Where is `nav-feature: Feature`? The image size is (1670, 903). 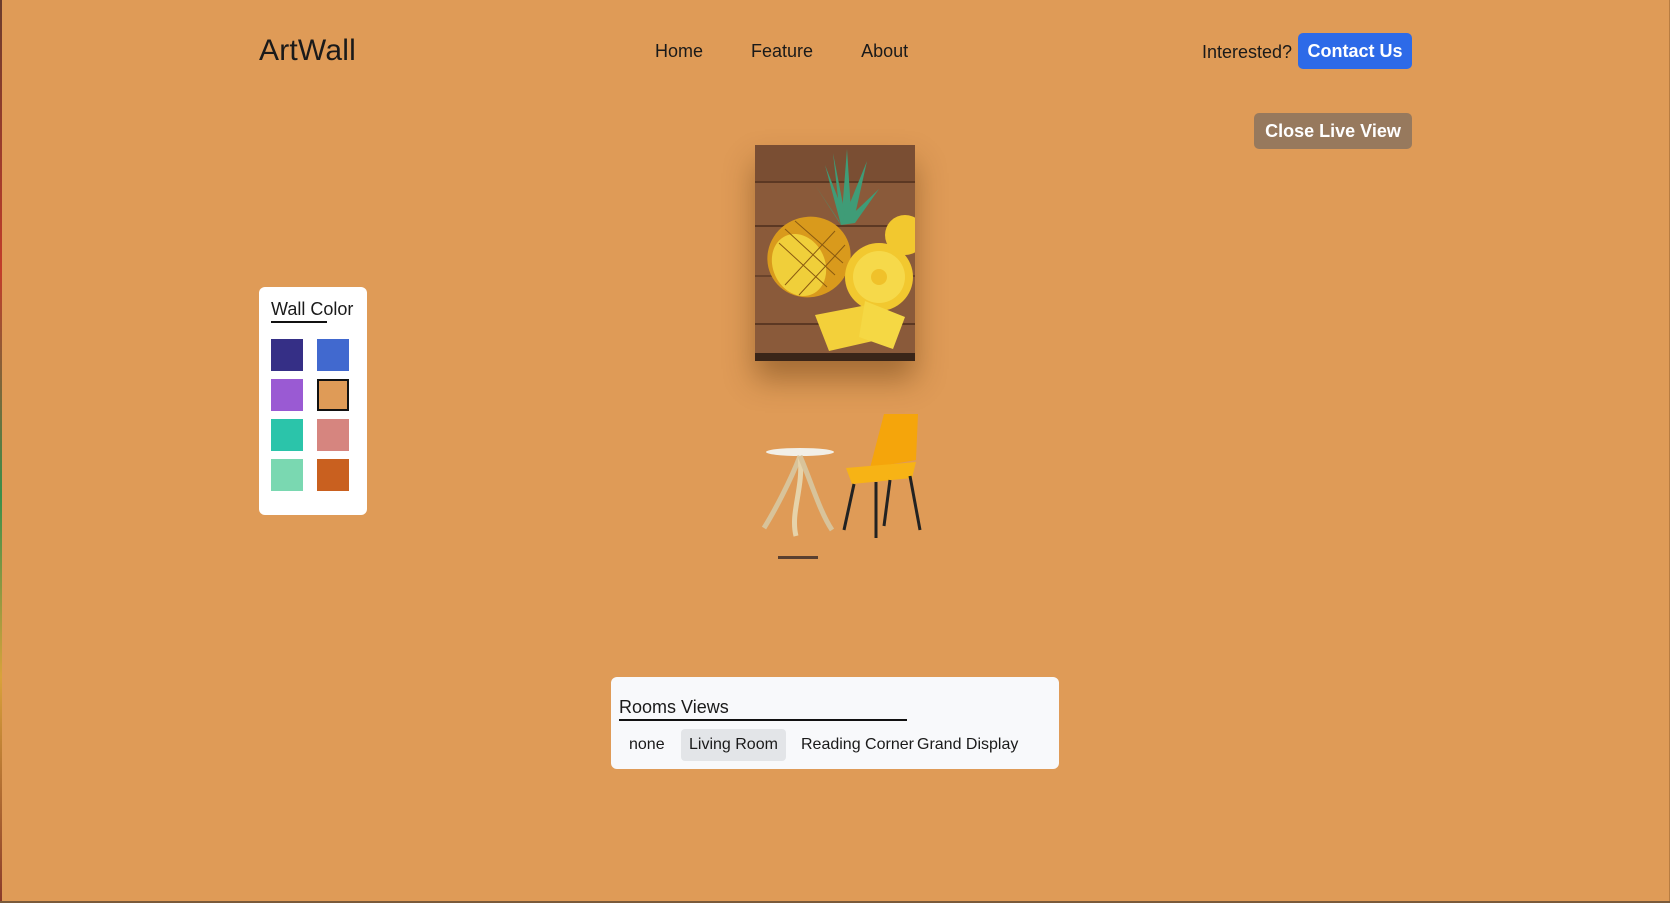
nav-feature: Feature is located at coordinates (782, 51).